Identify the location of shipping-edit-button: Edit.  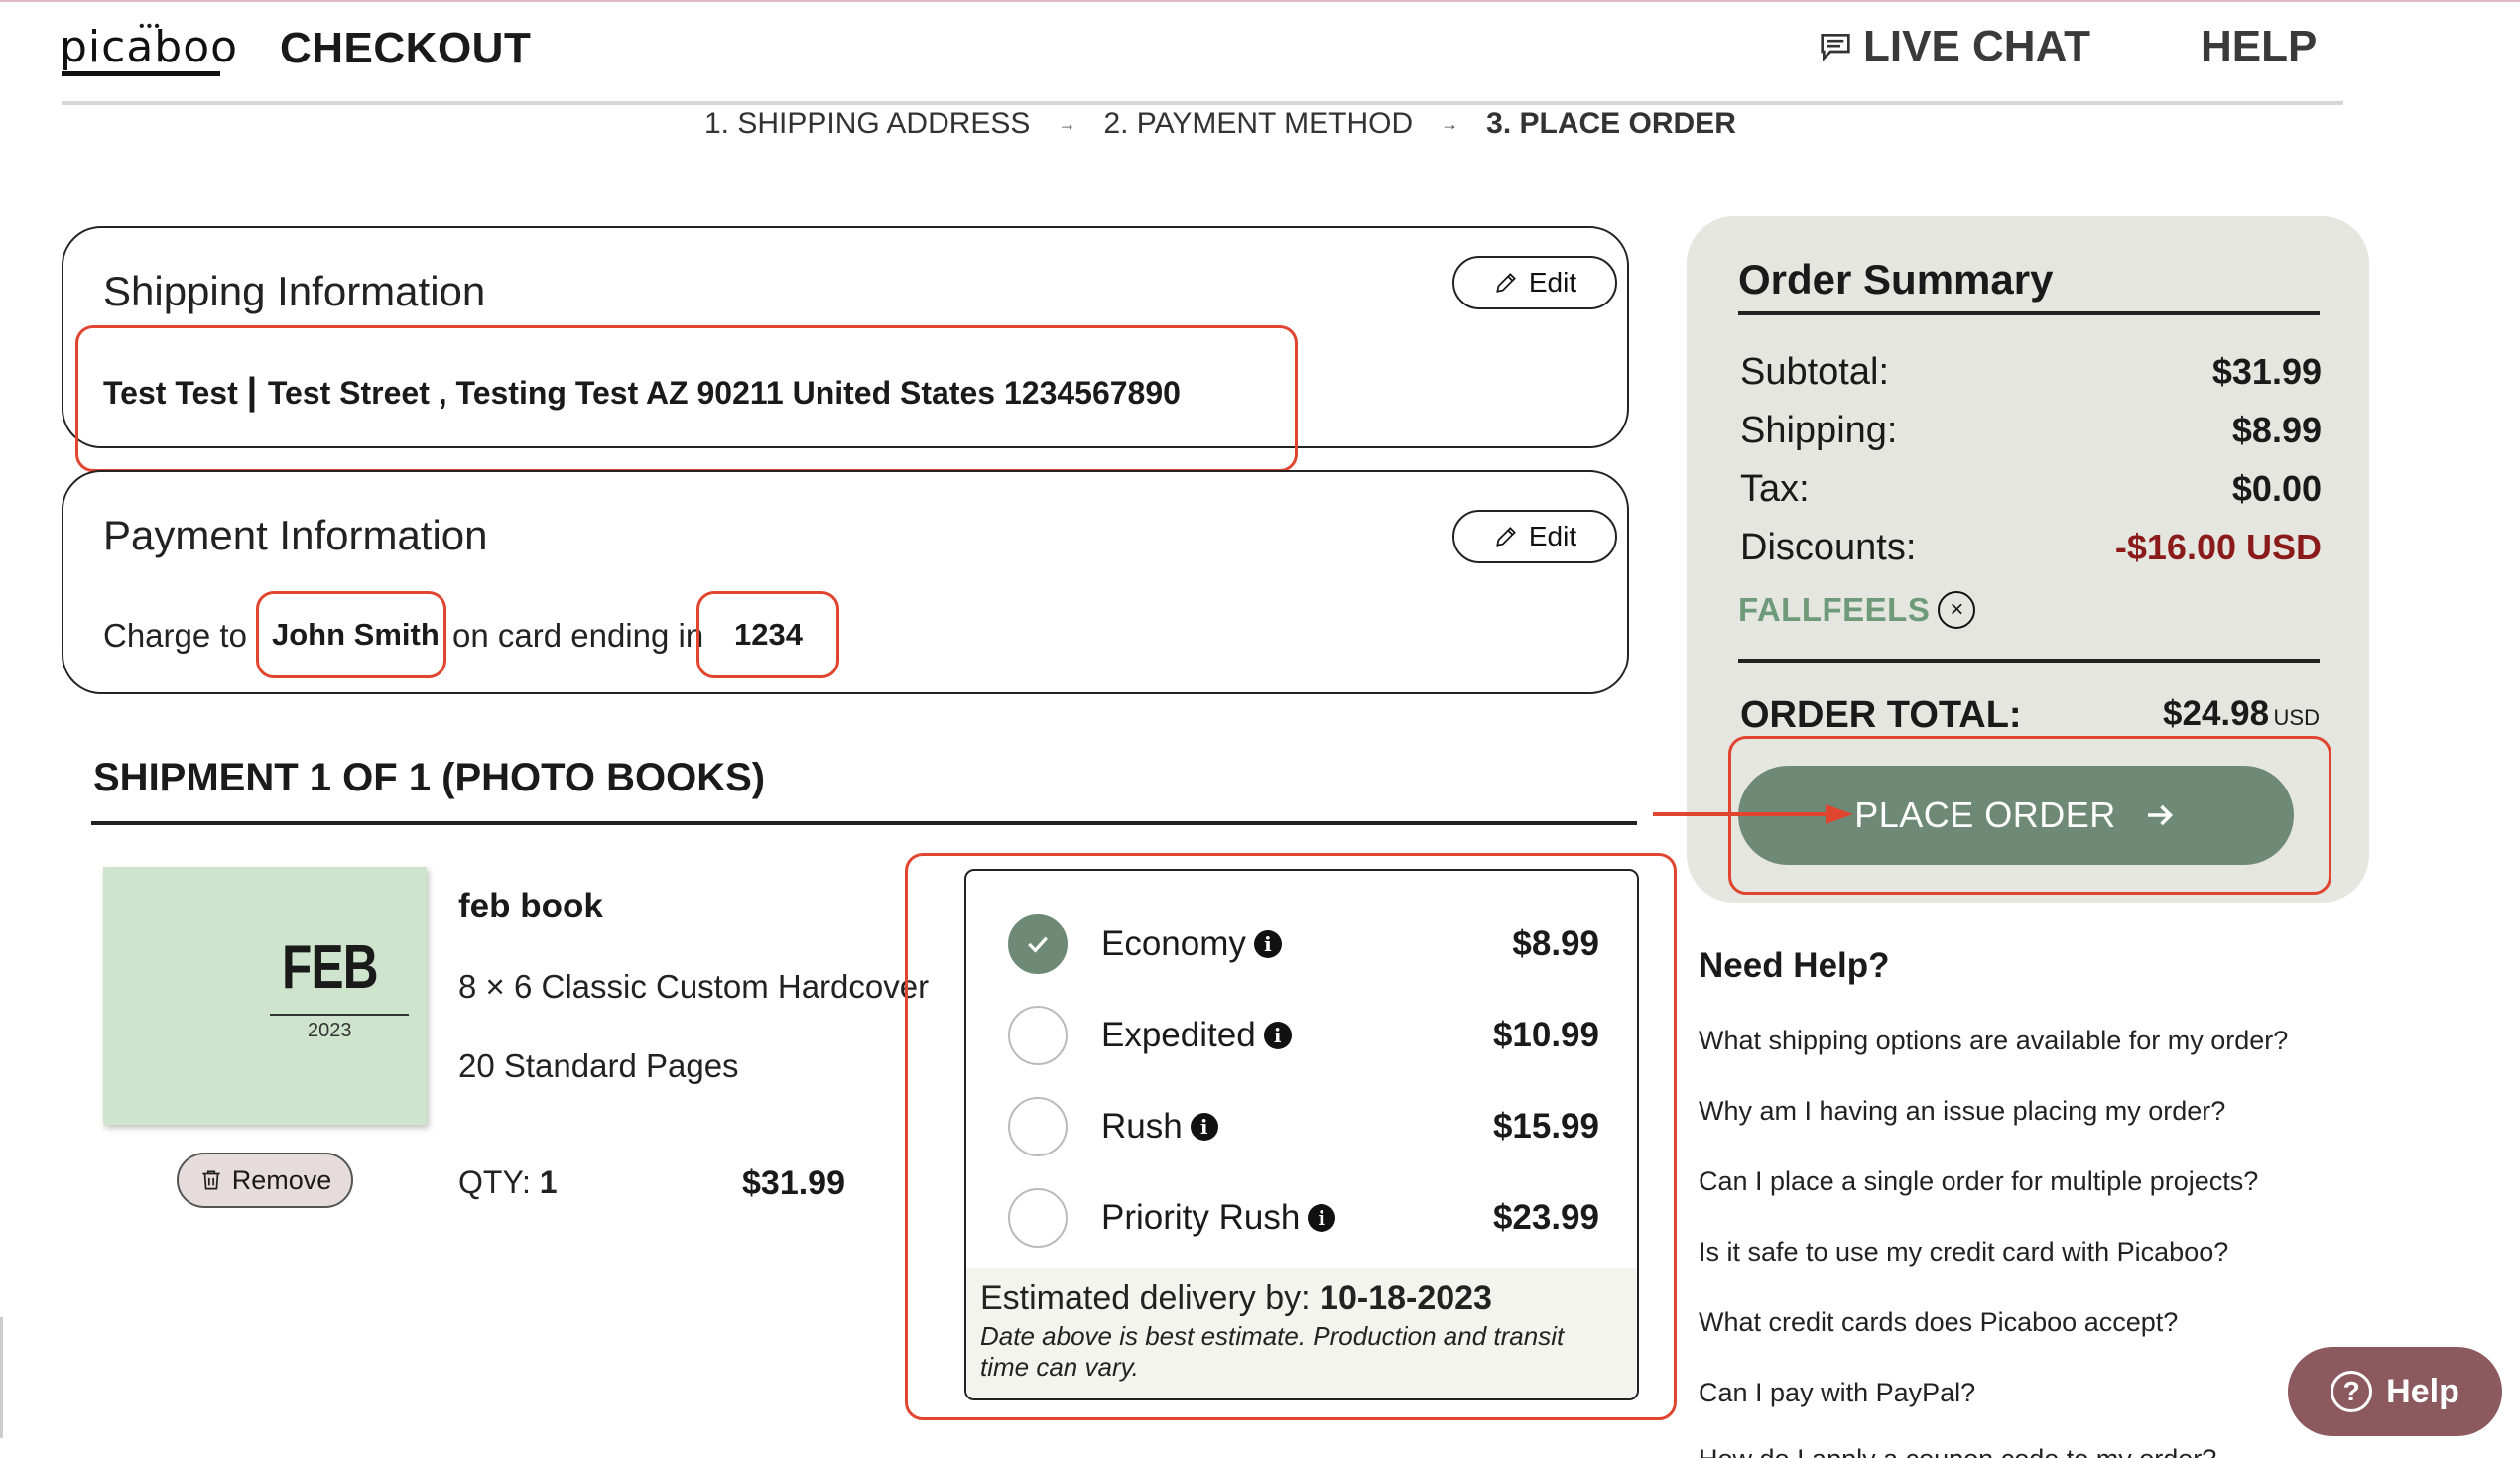
(1534, 282).